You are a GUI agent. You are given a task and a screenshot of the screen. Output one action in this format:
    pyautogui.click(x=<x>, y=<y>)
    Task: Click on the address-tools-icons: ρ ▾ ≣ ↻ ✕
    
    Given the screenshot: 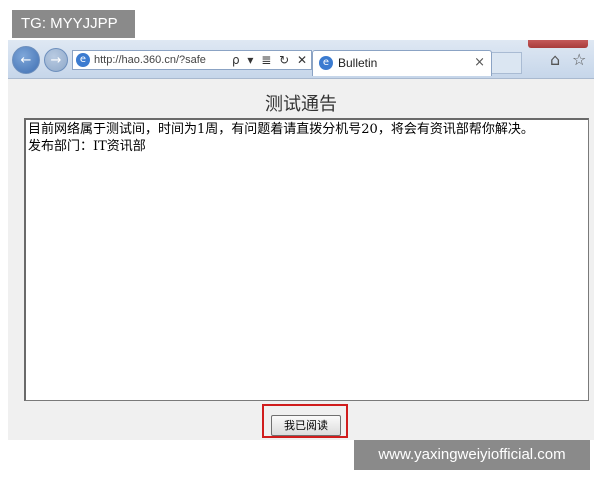 What is the action you would take?
    pyautogui.click(x=270, y=60)
    